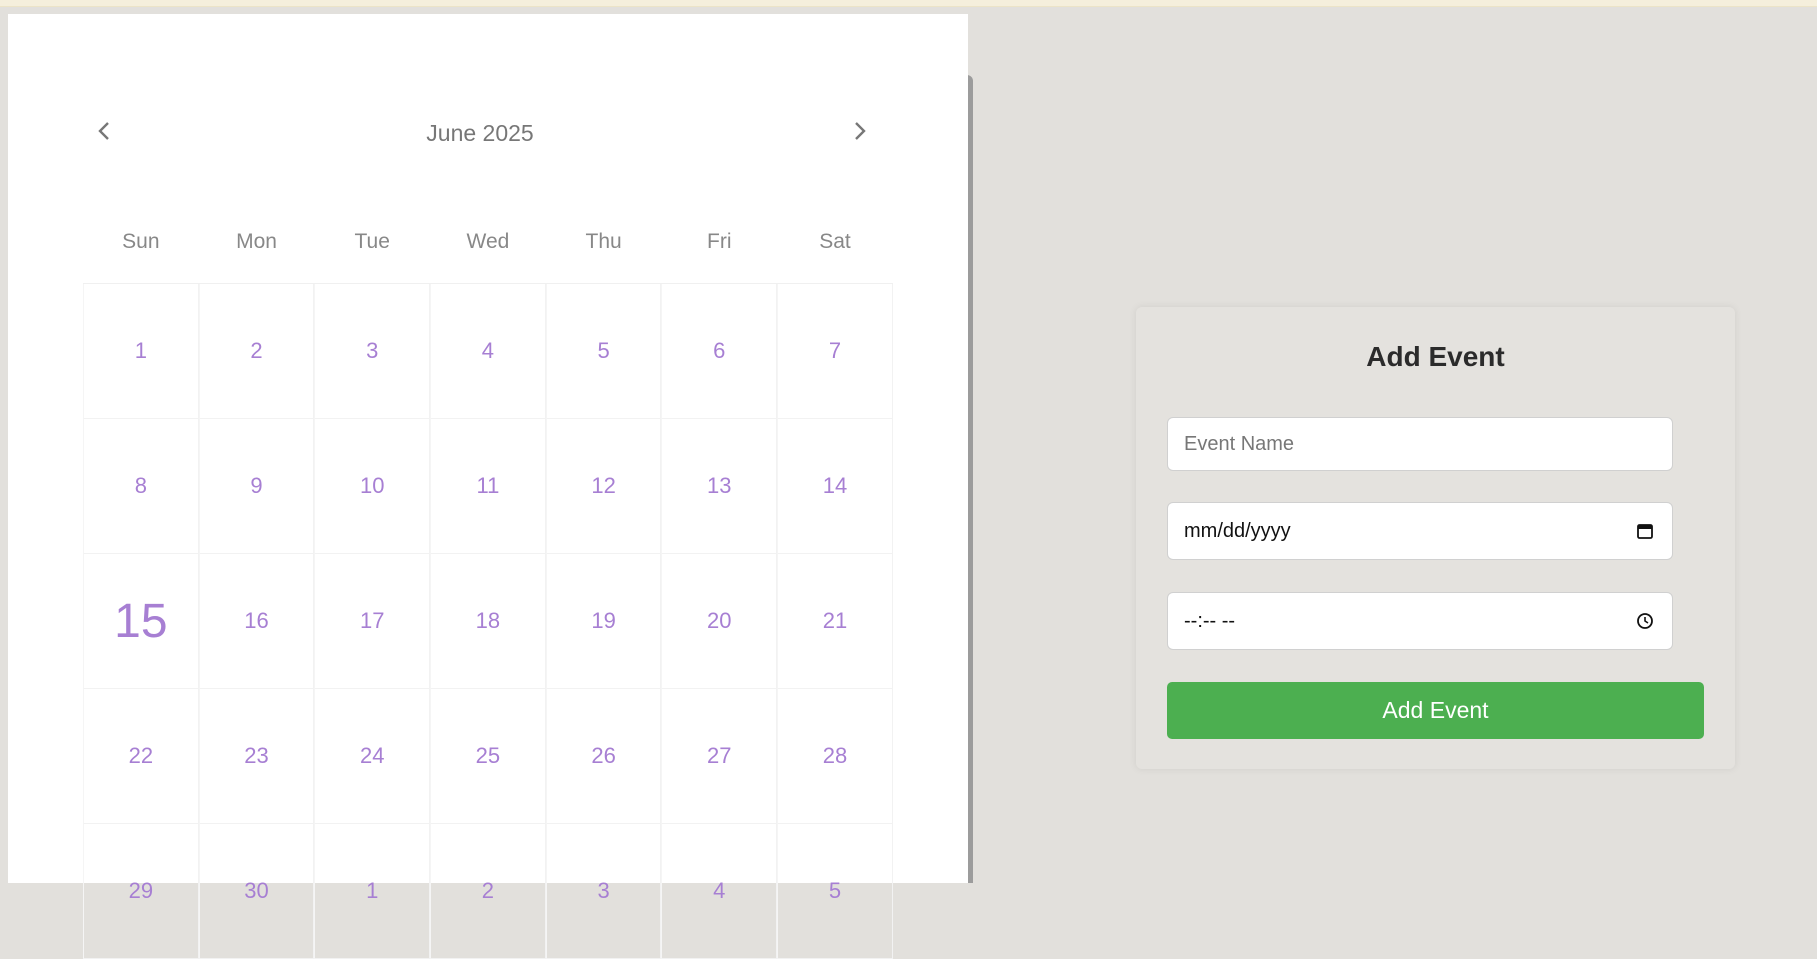 The width and height of the screenshot is (1817, 959). I want to click on weekday-label: Mon, so click(256, 241).